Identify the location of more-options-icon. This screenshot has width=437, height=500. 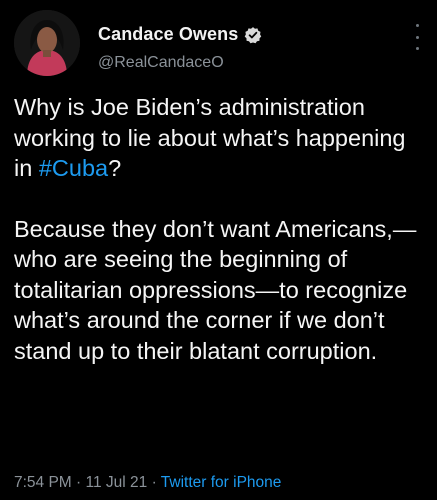
(417, 37).